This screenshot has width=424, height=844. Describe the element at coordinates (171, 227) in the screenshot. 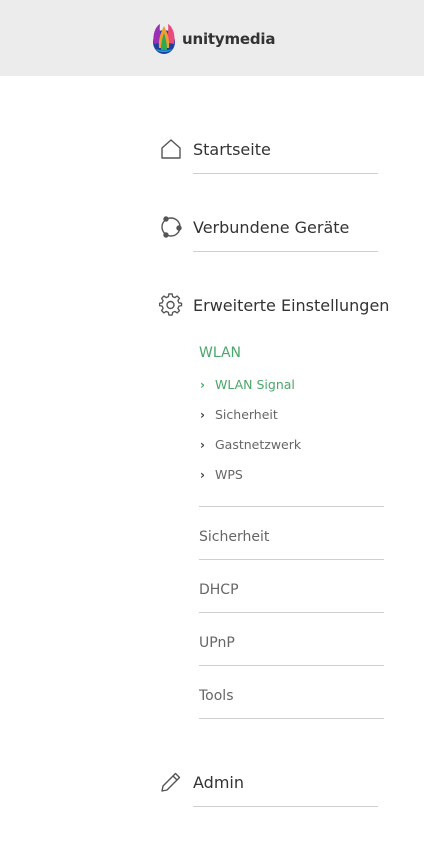

I see `devices-icon` at that location.